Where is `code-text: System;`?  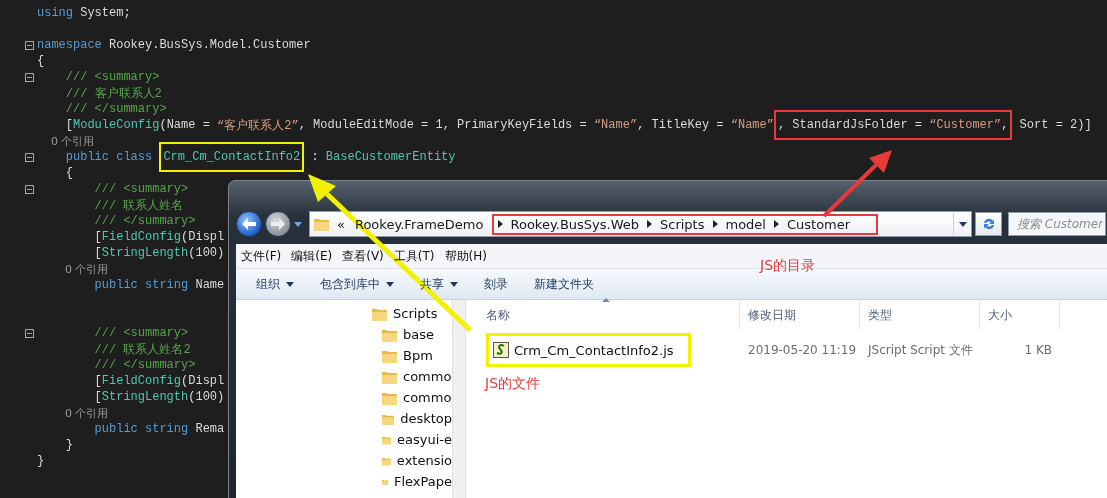
code-text: System; is located at coordinates (105, 13).